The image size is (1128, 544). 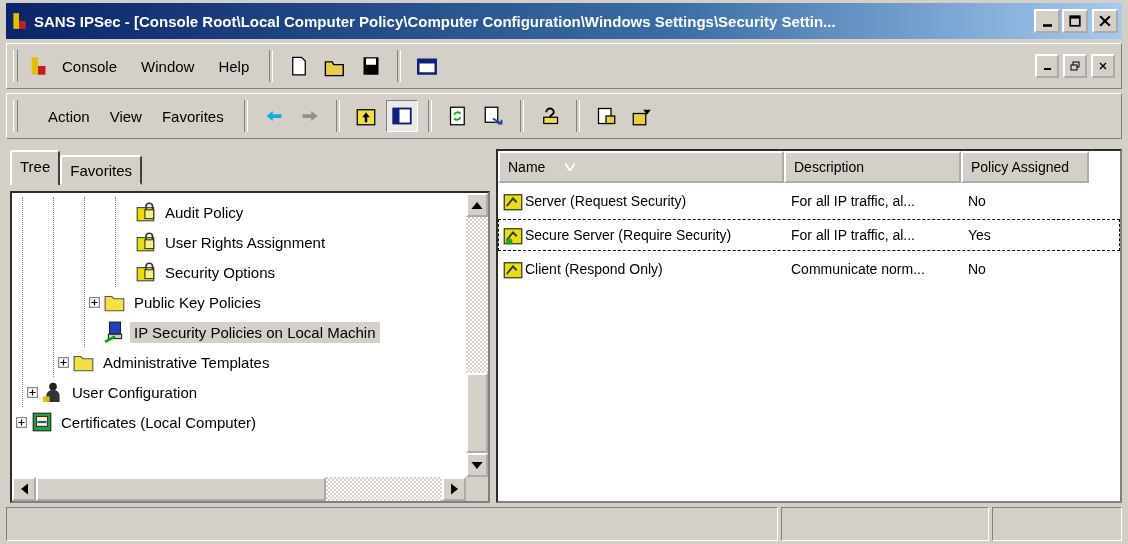 I want to click on menu-item: Help, so click(x=234, y=66).